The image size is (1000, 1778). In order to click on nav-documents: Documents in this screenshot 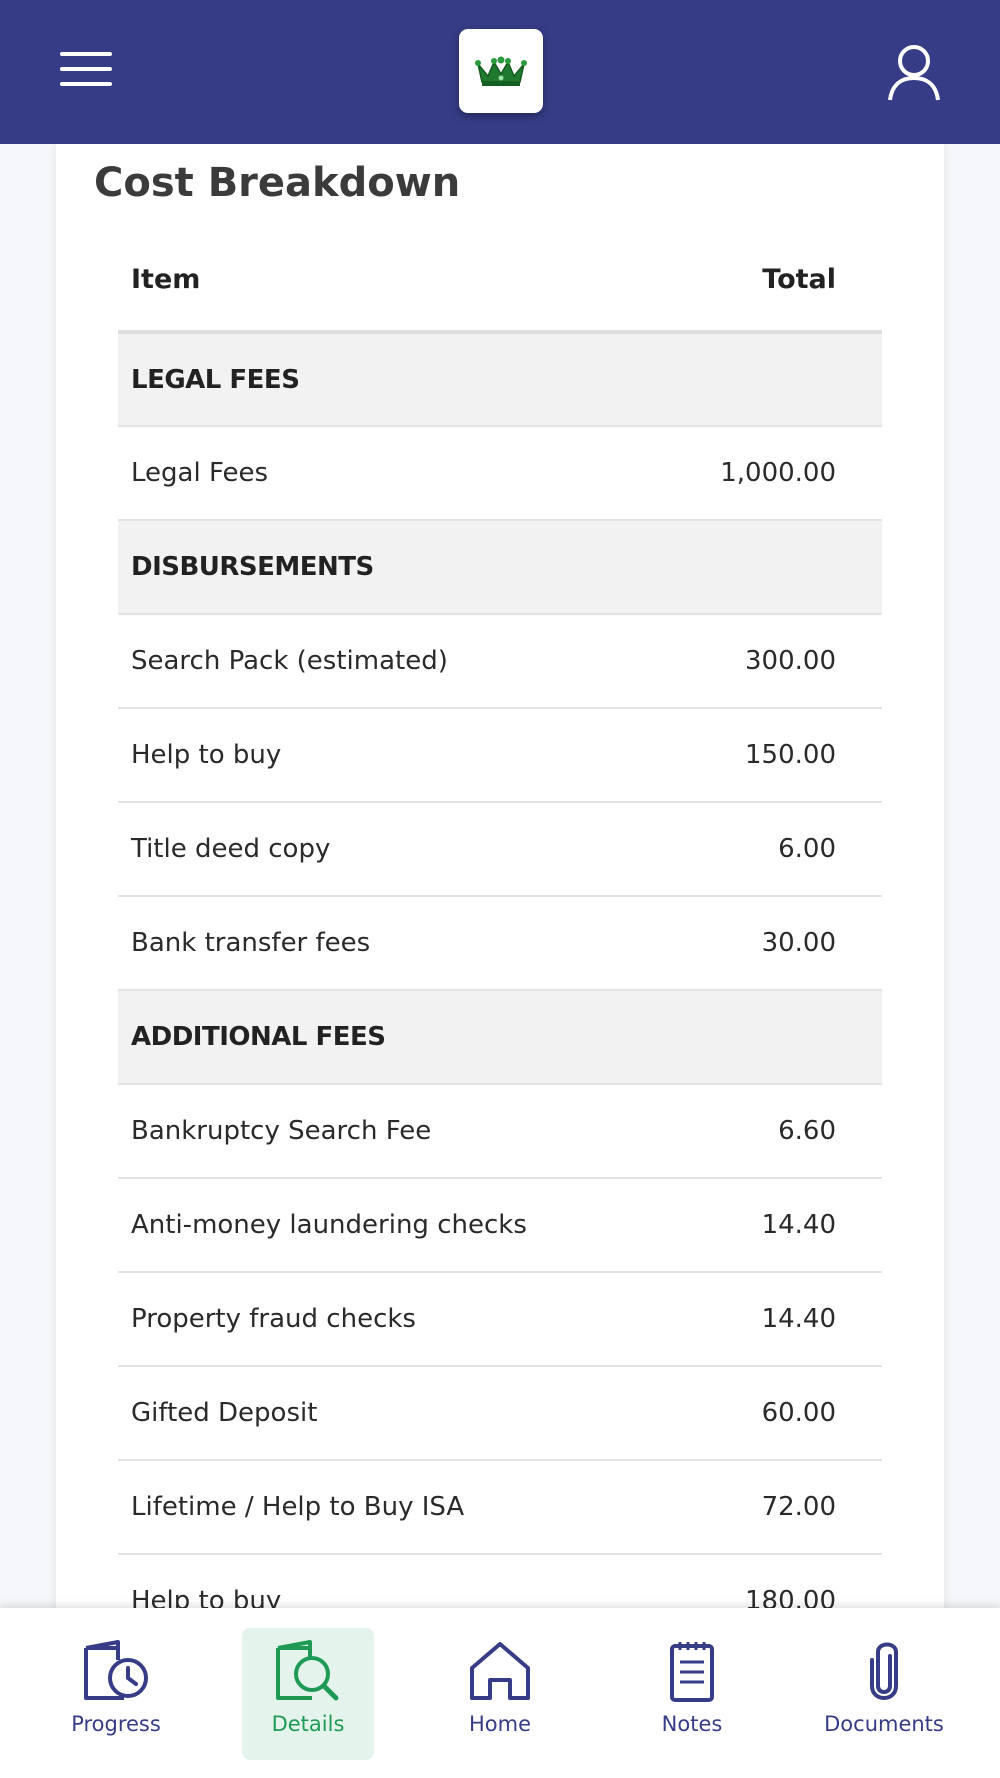, I will do `click(884, 1694)`.